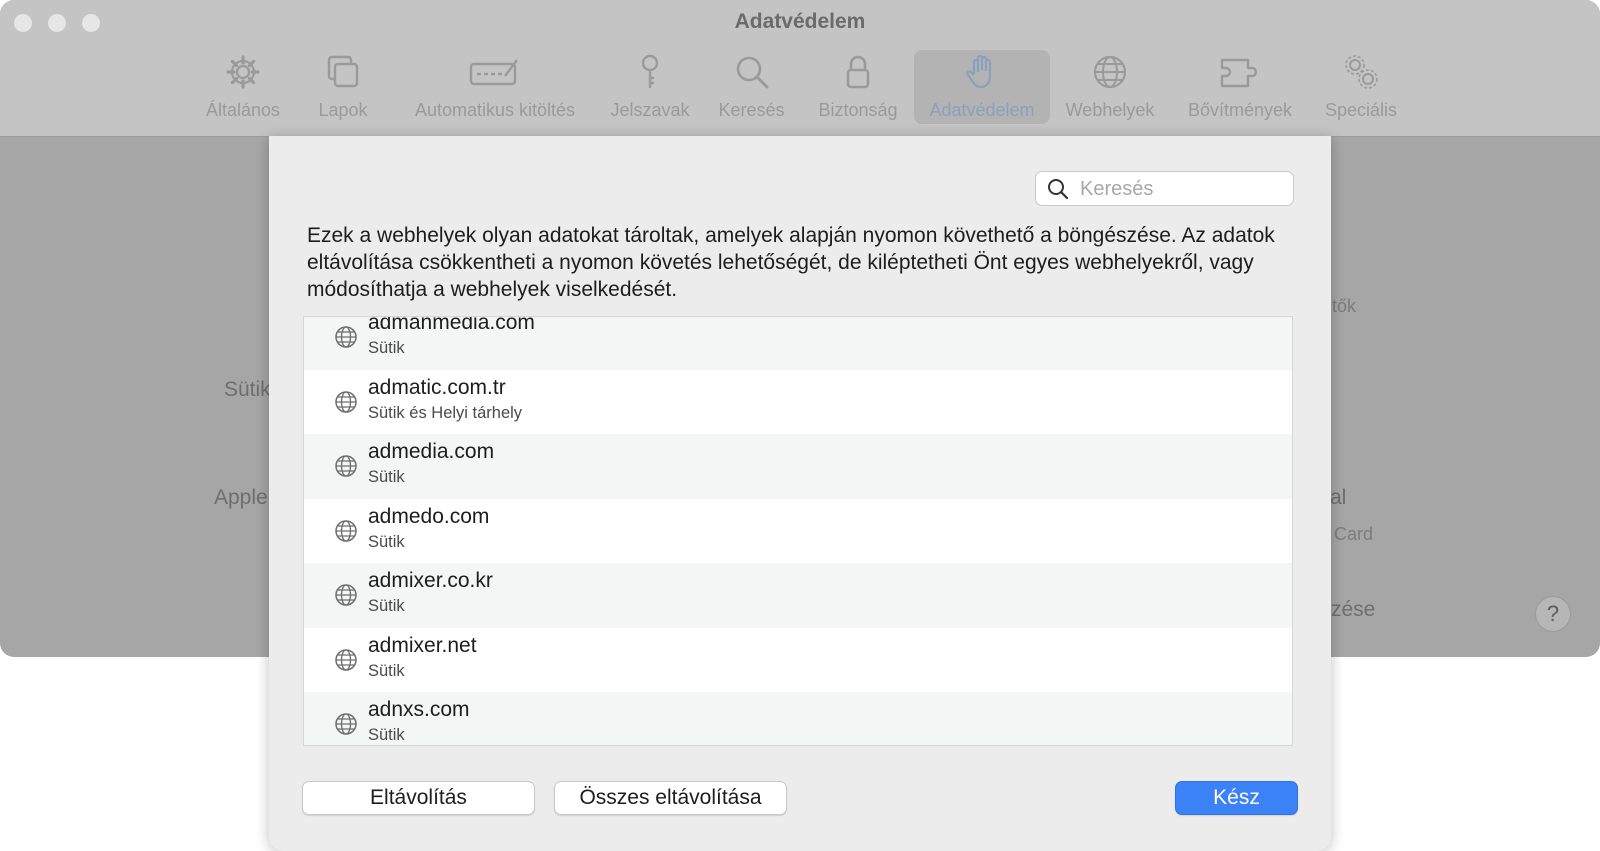  I want to click on search-input, so click(1182, 189).